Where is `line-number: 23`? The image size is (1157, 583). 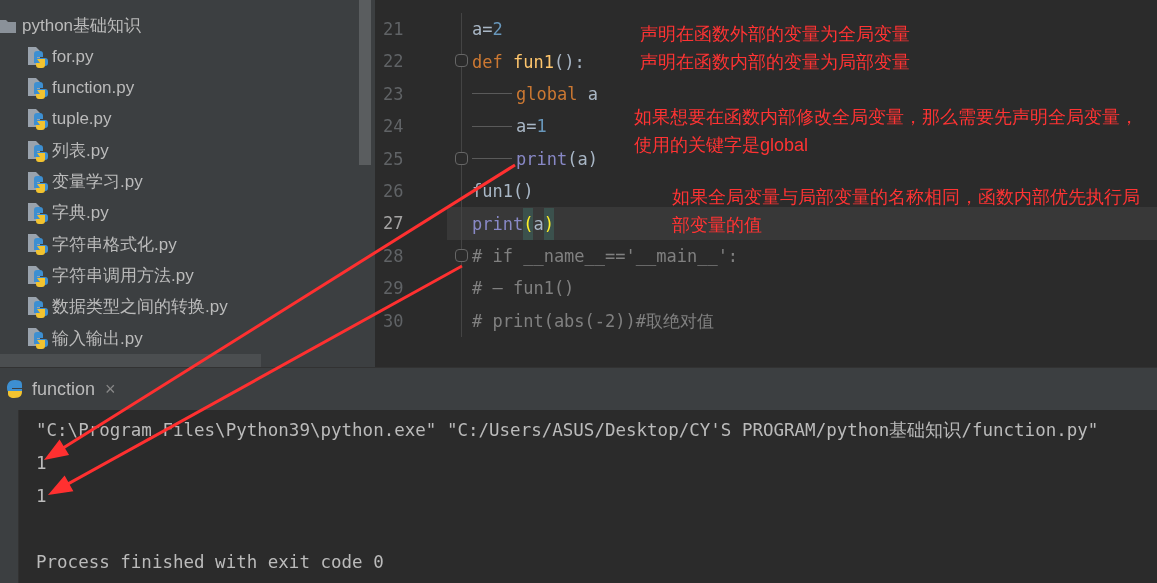
line-number: 23 is located at coordinates (393, 94).